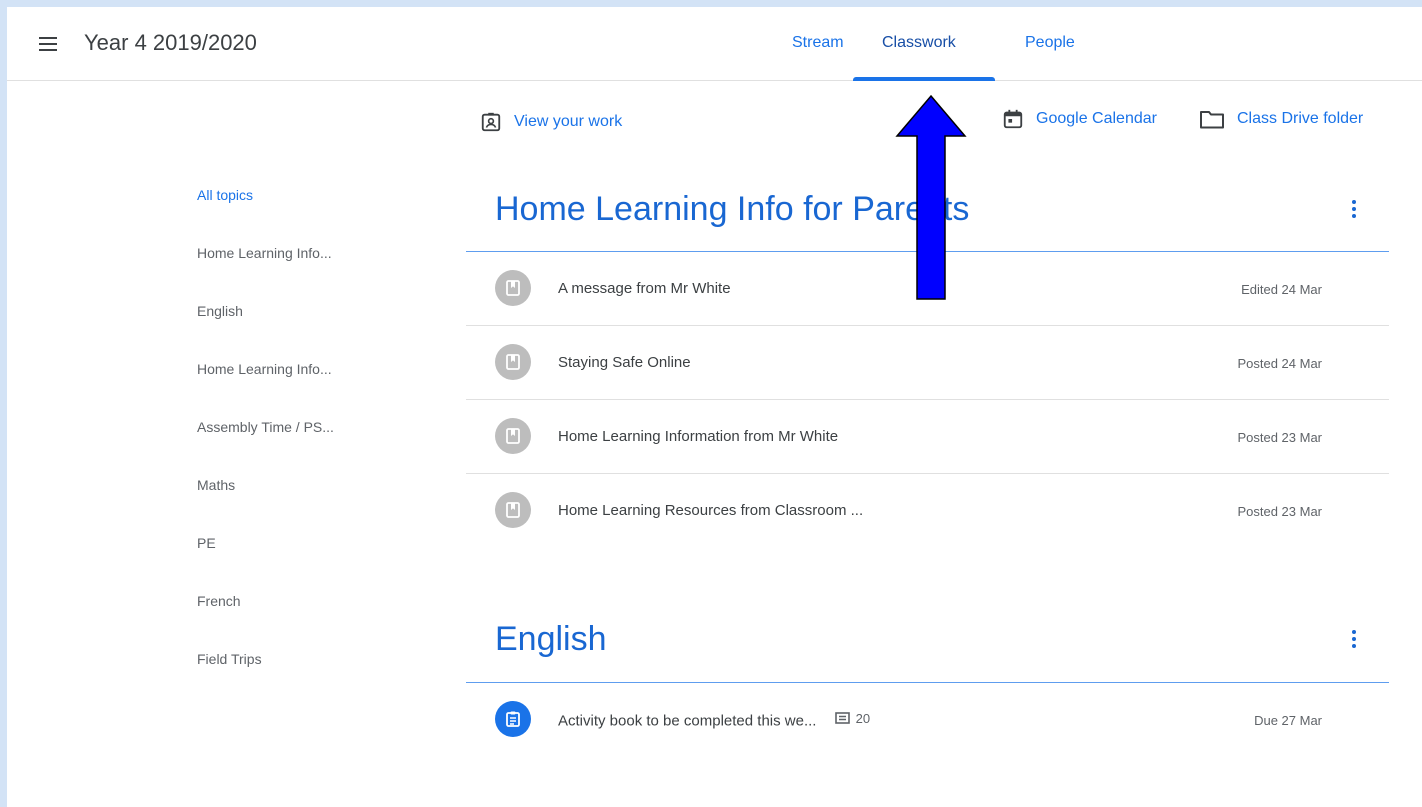 The image size is (1422, 807). What do you see at coordinates (491, 122) in the screenshot?
I see `person-badge-icon` at bounding box center [491, 122].